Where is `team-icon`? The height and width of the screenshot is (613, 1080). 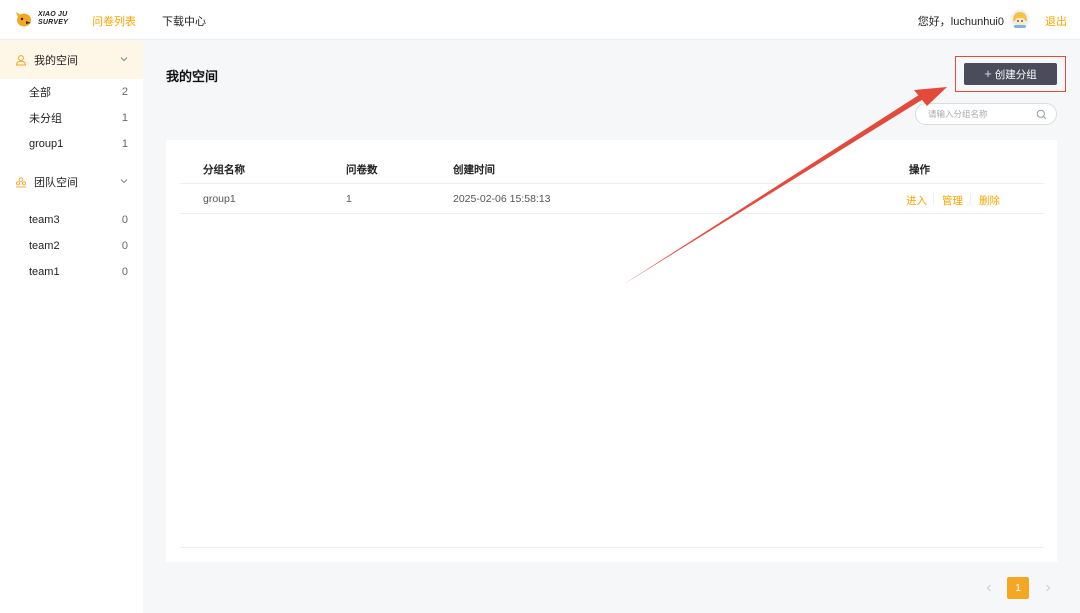 team-icon is located at coordinates (21, 182).